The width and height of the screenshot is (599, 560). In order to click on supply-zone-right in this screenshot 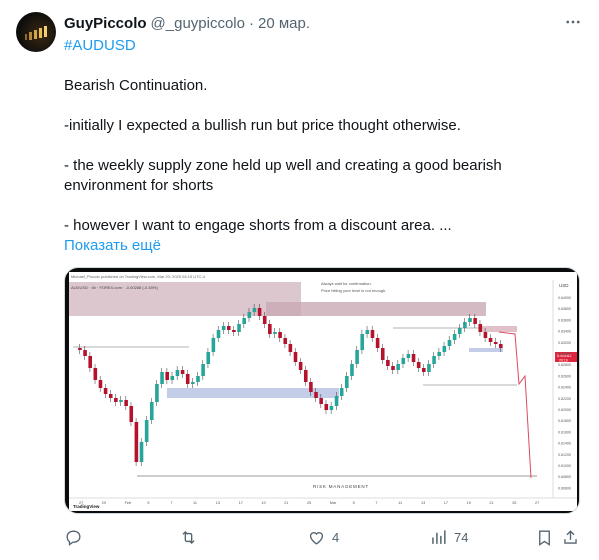, I will do `click(376, 309)`.